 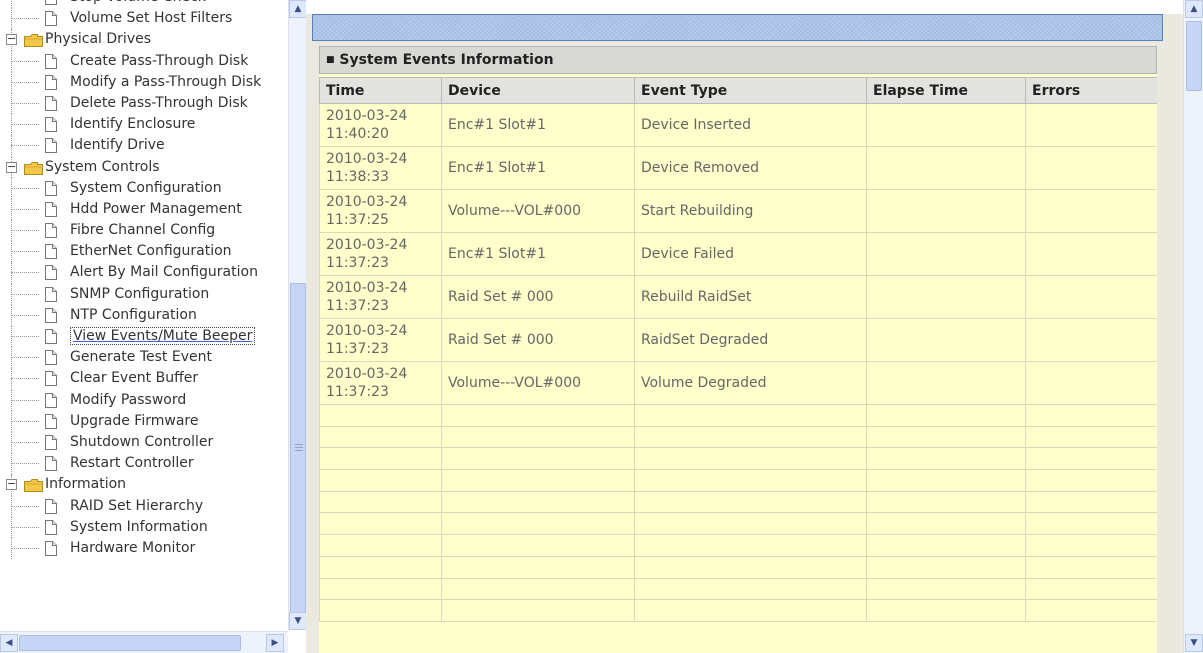 I want to click on tree-item: Identify Drive, so click(x=144, y=146).